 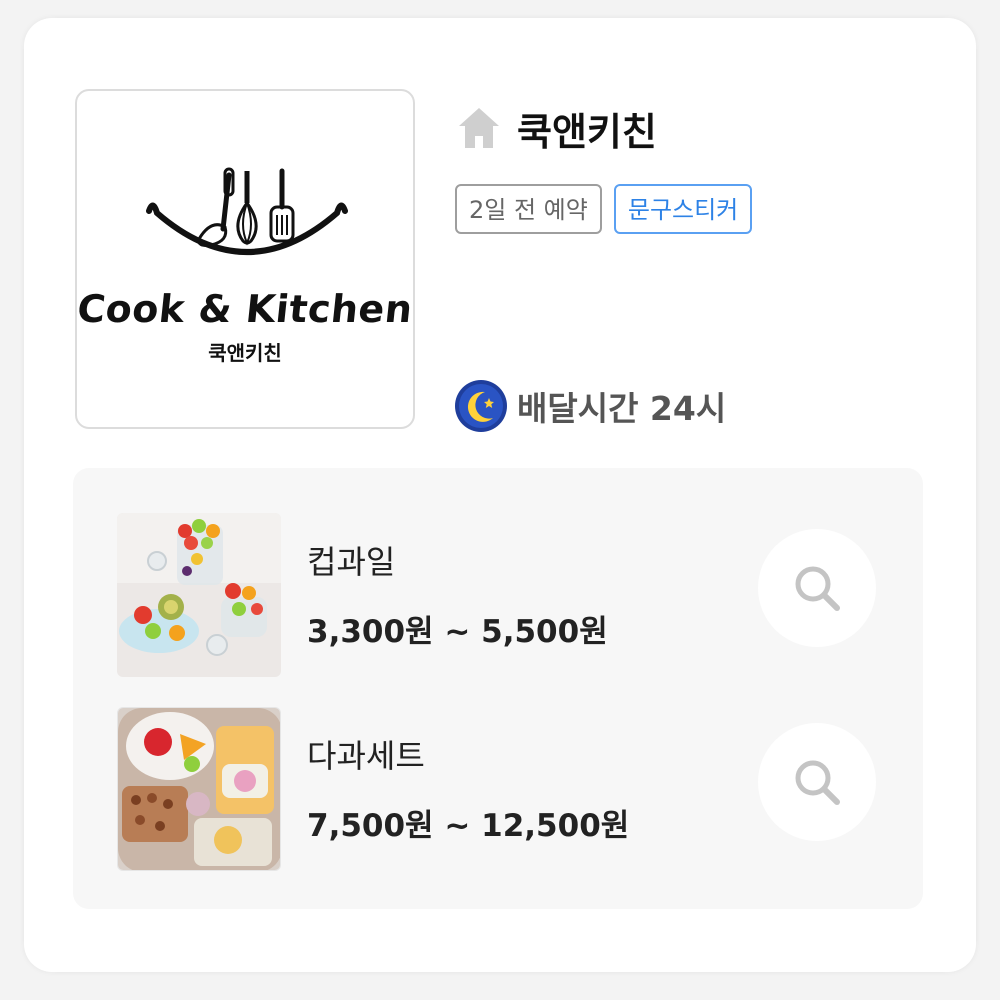 I want to click on product-name: 다과세트, so click(x=366, y=756).